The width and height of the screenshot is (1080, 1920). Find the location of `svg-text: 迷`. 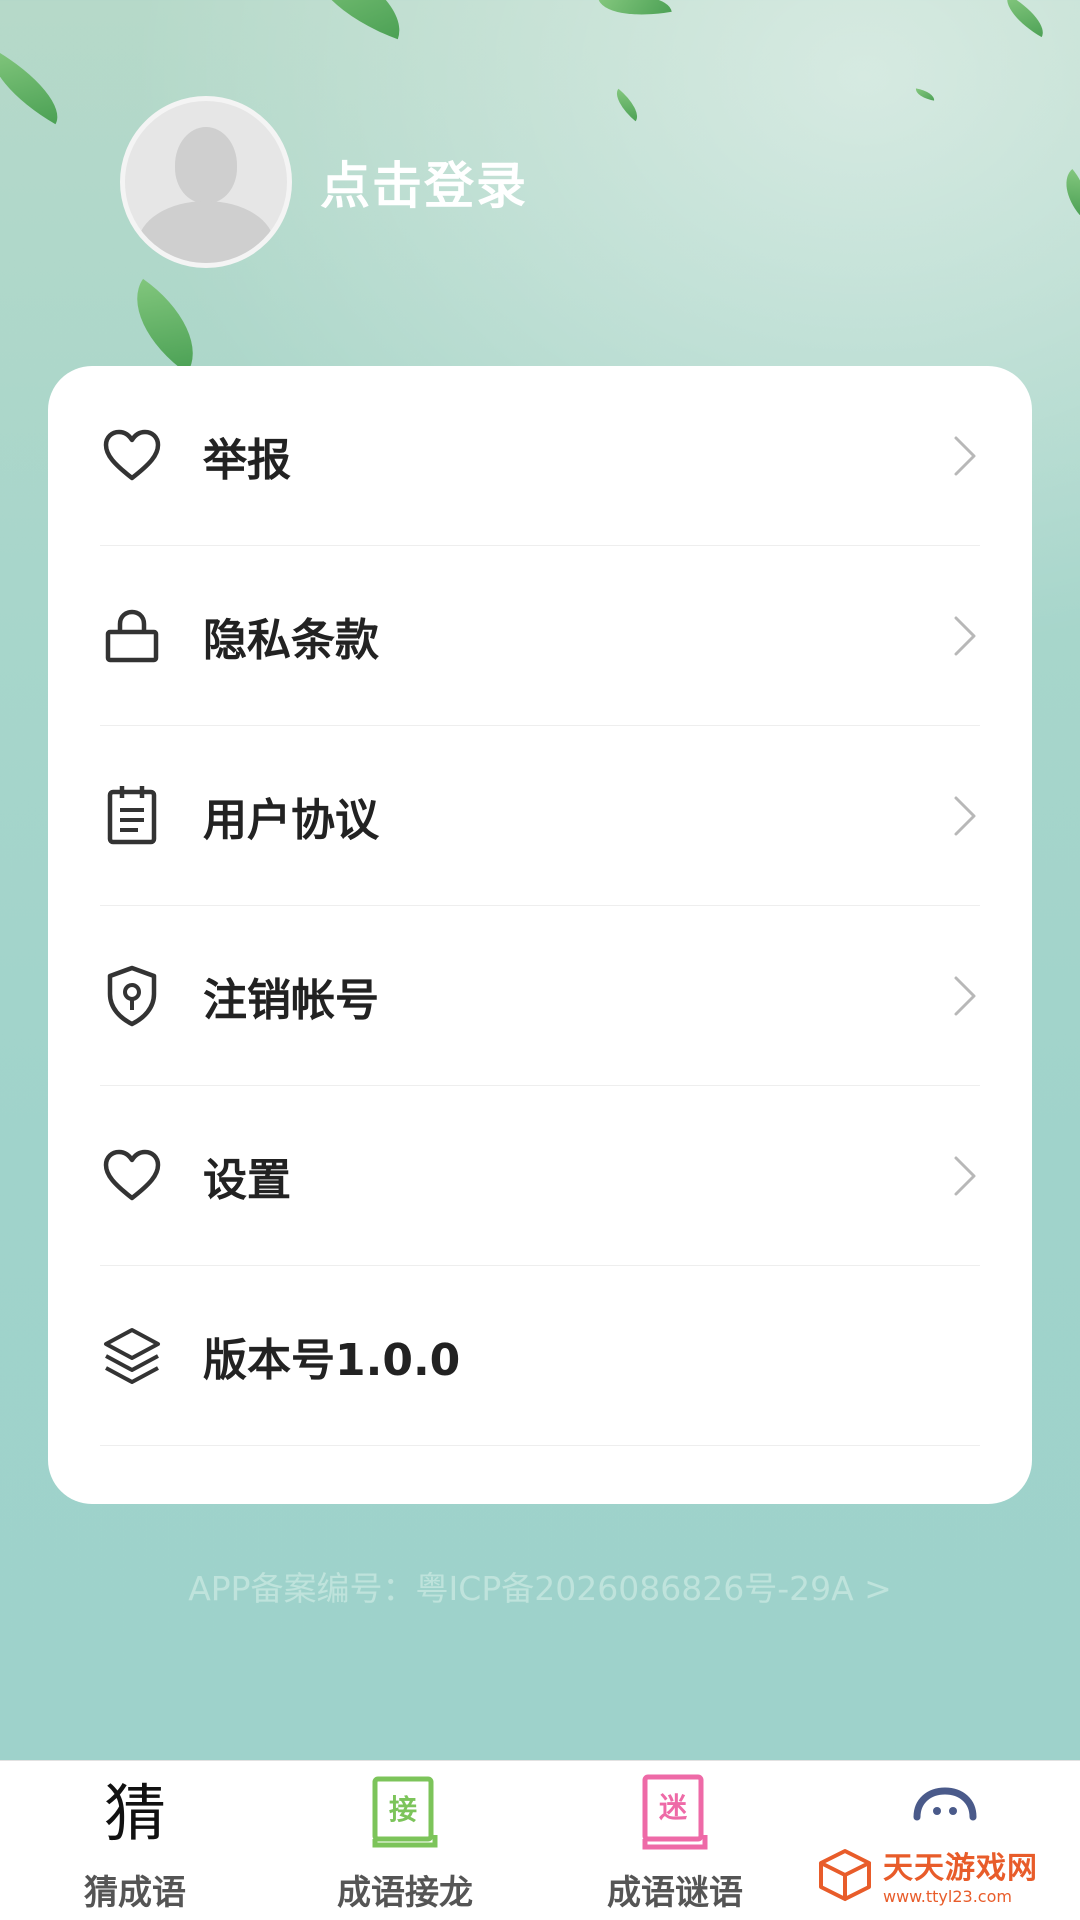

svg-text: 迷 is located at coordinates (673, 1807).